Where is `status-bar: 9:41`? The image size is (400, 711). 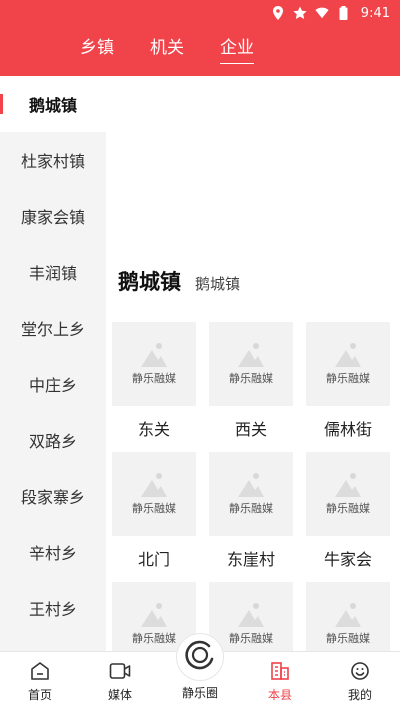
status-bar: 9:41 is located at coordinates (330, 13).